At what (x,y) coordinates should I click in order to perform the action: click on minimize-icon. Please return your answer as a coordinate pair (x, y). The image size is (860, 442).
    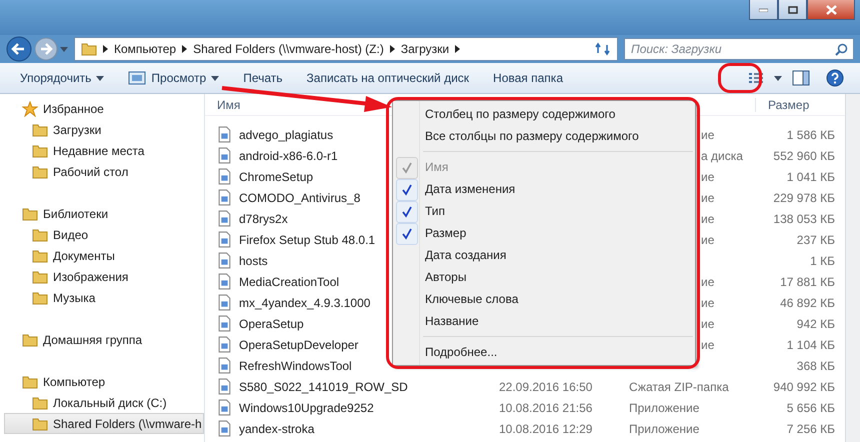
    Looking at the image, I should click on (763, 10).